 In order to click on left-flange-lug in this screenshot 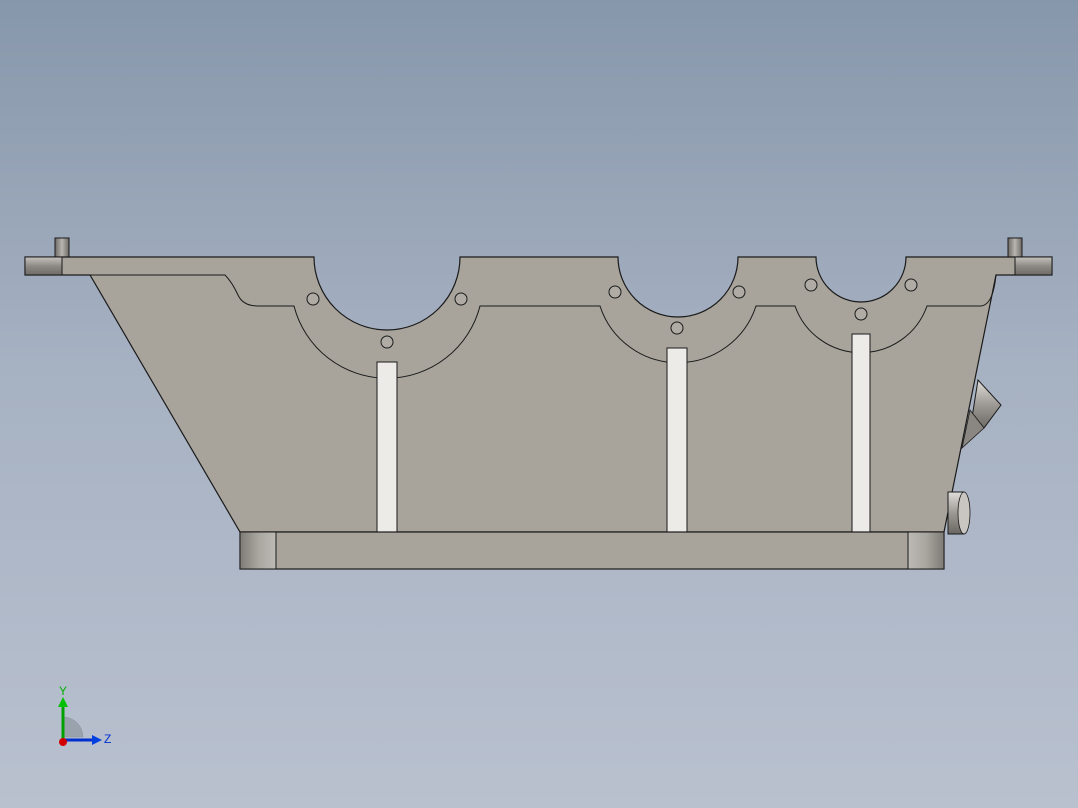, I will do `click(43, 266)`.